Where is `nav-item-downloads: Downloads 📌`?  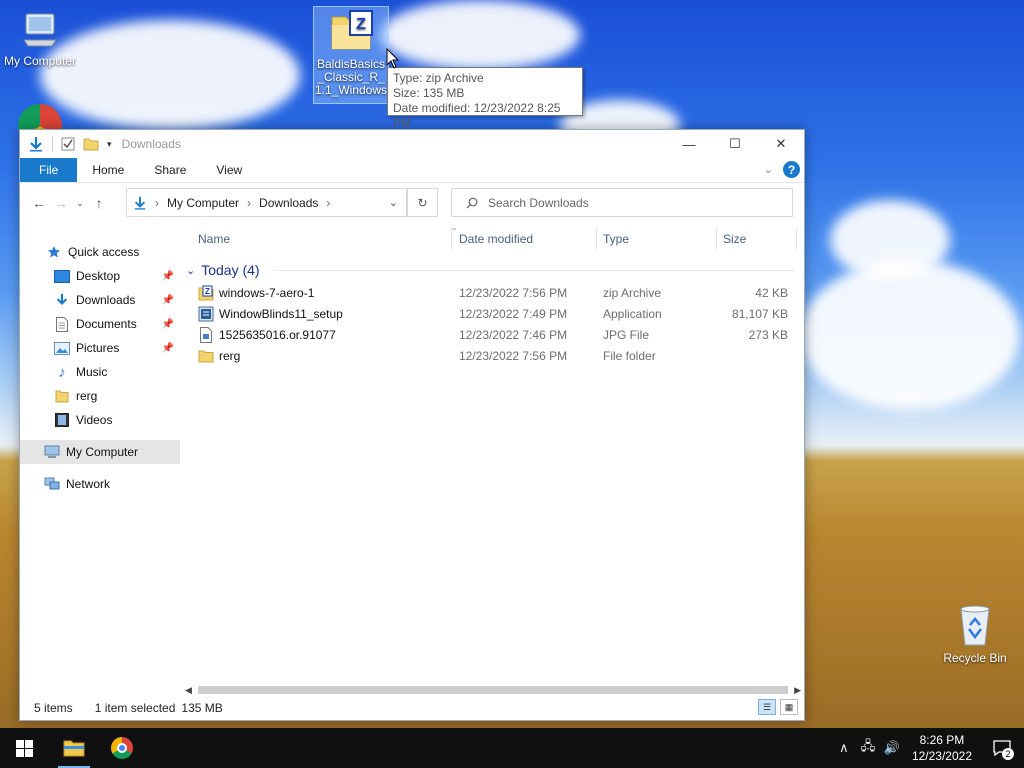 nav-item-downloads: Downloads 📌 is located at coordinates (100, 300).